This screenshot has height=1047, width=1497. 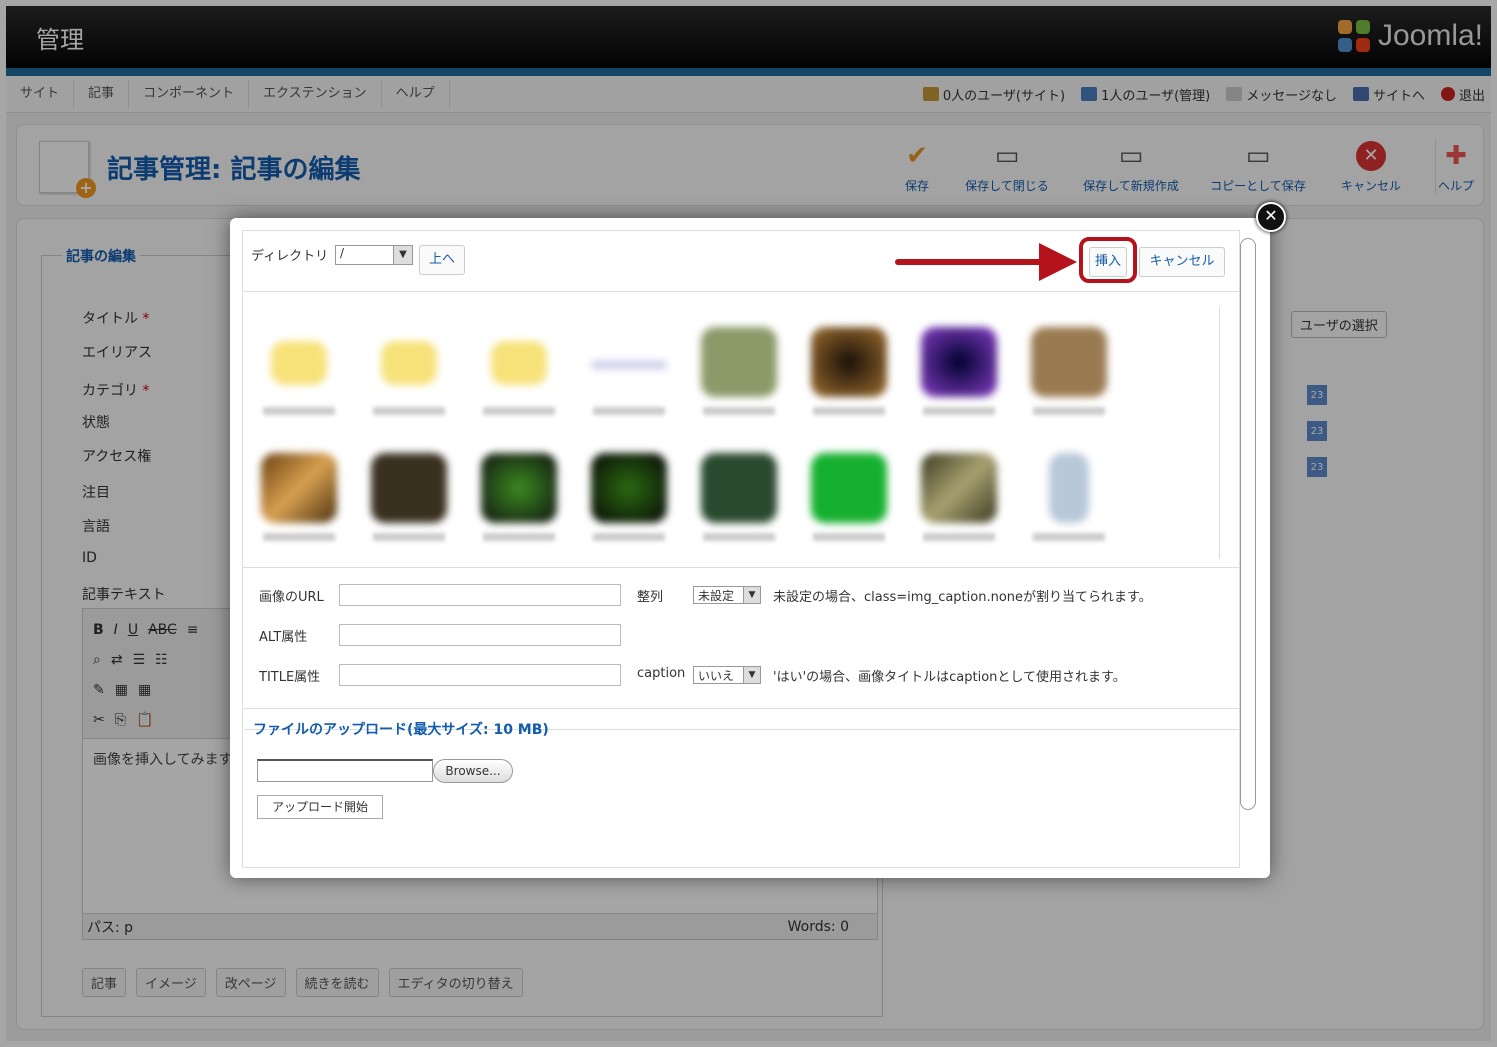 What do you see at coordinates (1108, 262) in the screenshot?
I see `insert-button: 挿入` at bounding box center [1108, 262].